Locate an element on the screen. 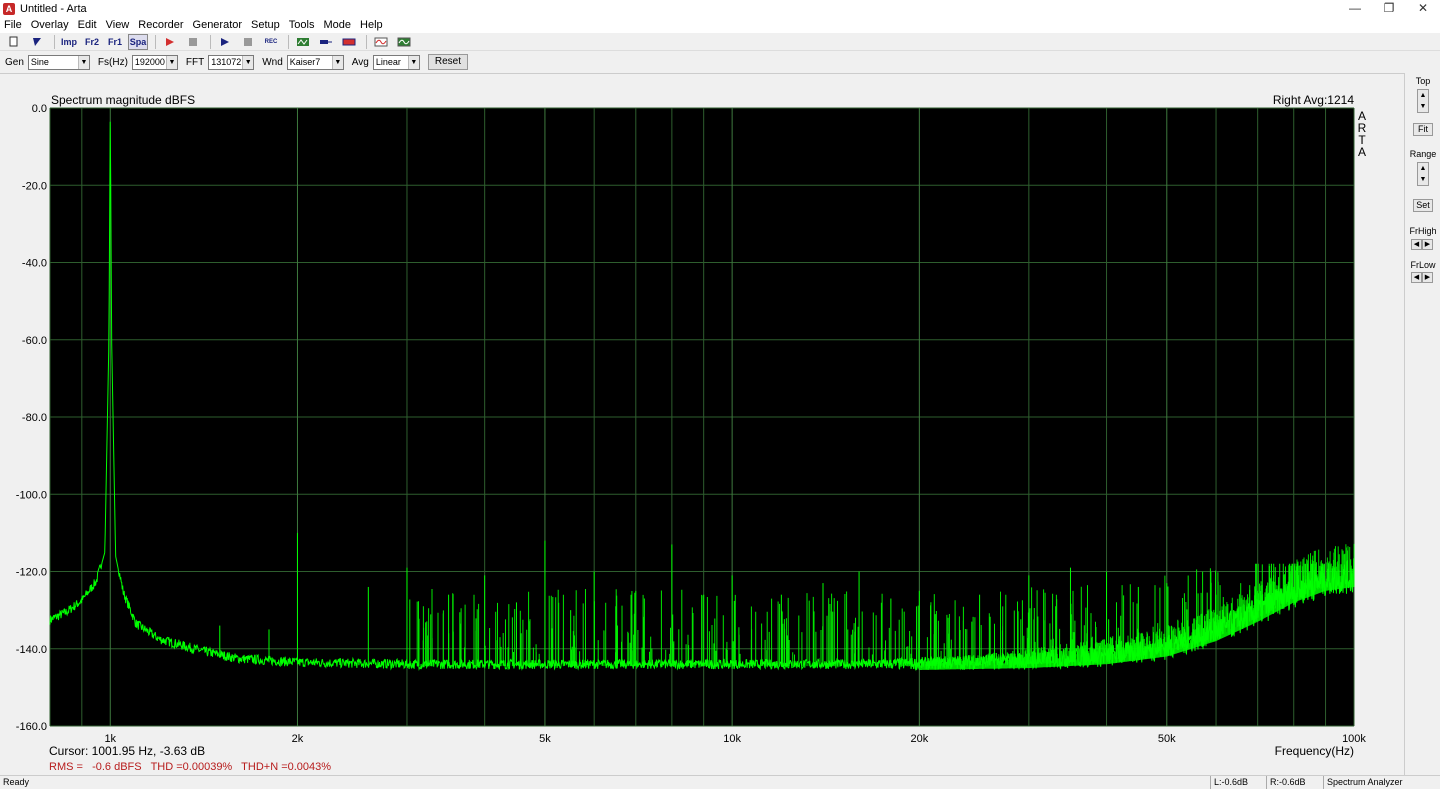 The image size is (1440, 789). window-title: Untitled - Arta is located at coordinates (53, 8).